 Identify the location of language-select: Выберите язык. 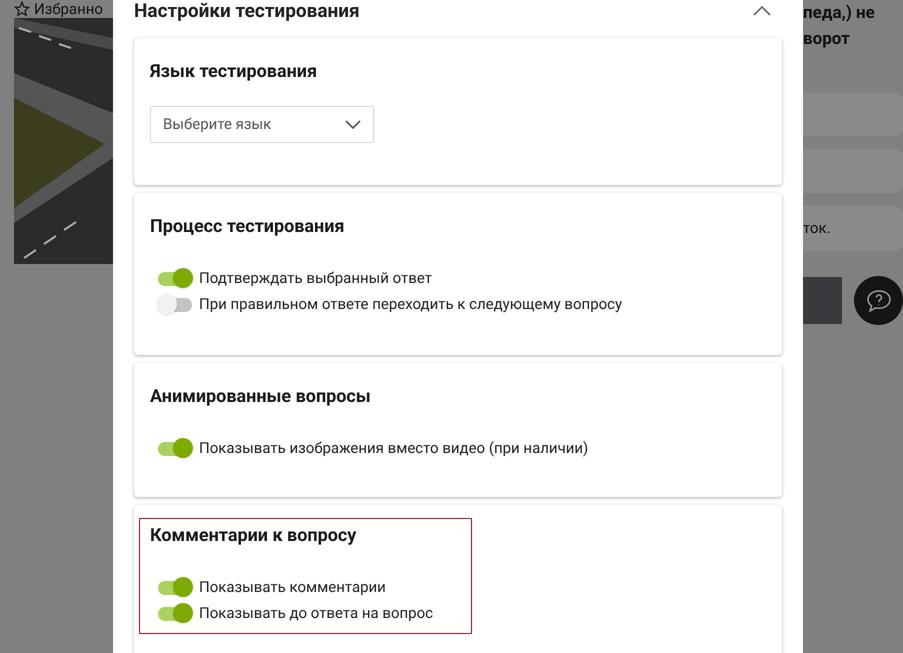
(262, 124).